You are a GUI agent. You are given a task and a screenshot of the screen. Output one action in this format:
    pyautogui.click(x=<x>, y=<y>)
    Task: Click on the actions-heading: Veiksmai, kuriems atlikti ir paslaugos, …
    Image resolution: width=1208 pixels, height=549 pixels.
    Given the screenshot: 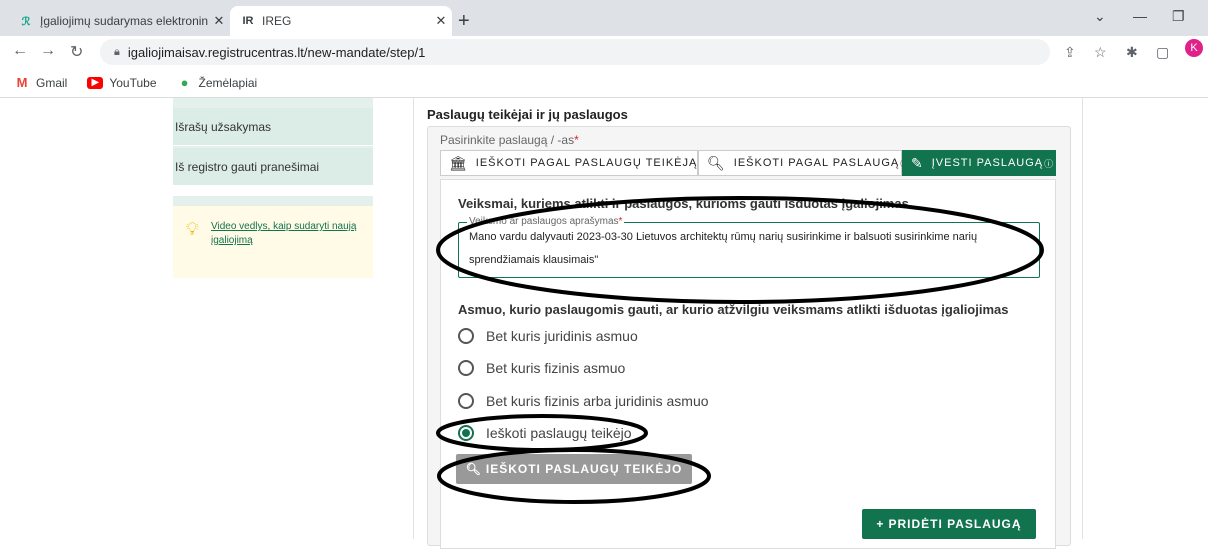 What is the action you would take?
    pyautogui.click(x=683, y=203)
    